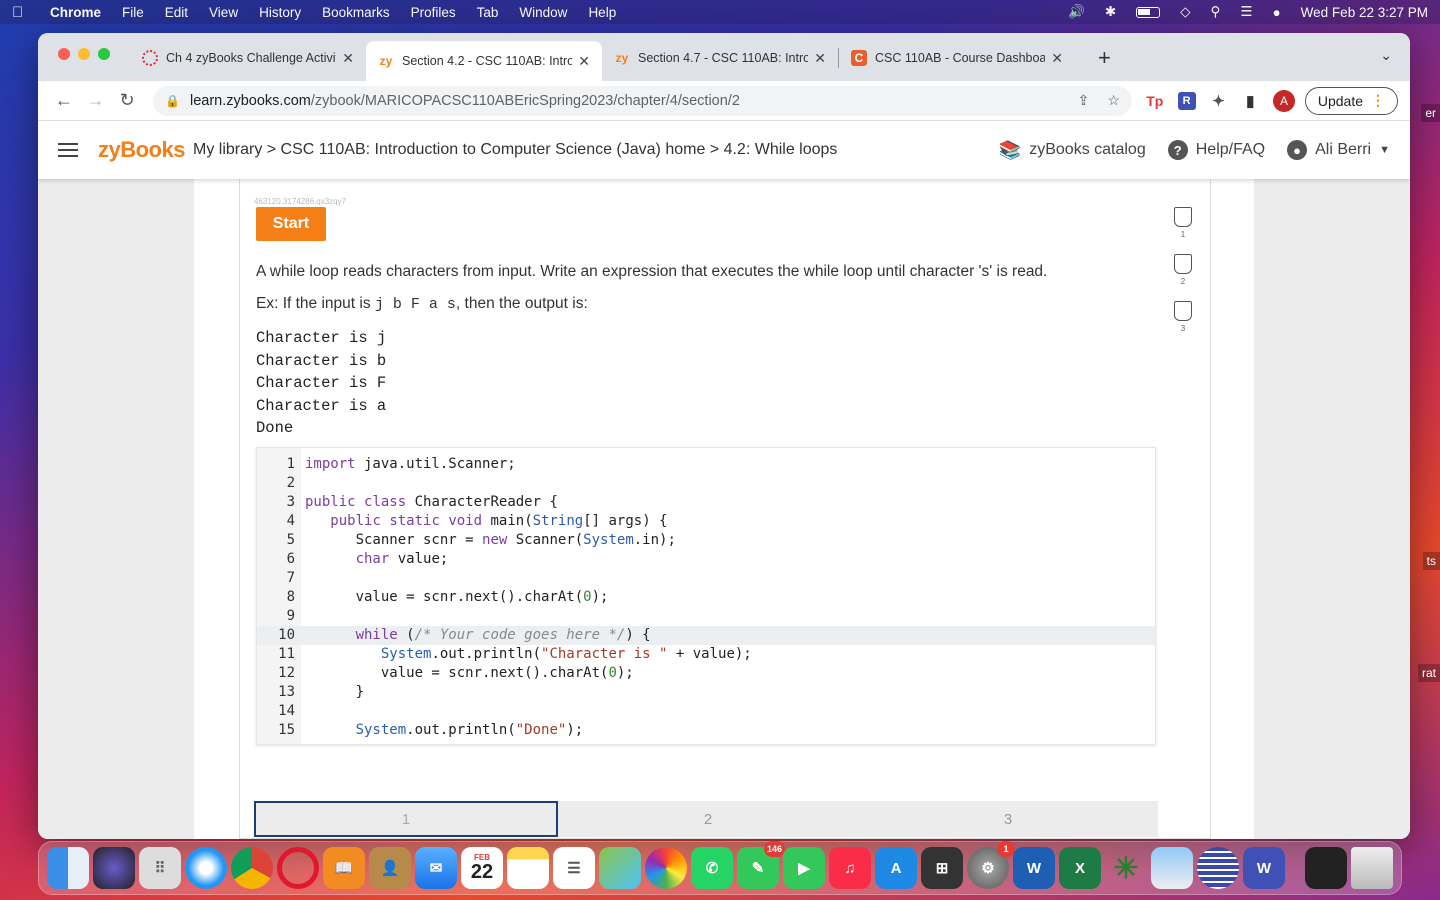  What do you see at coordinates (720, 58) in the screenshot?
I see `tab-section-4-7: zy Section 4.7 - CSC 110AB: Intro ✕` at bounding box center [720, 58].